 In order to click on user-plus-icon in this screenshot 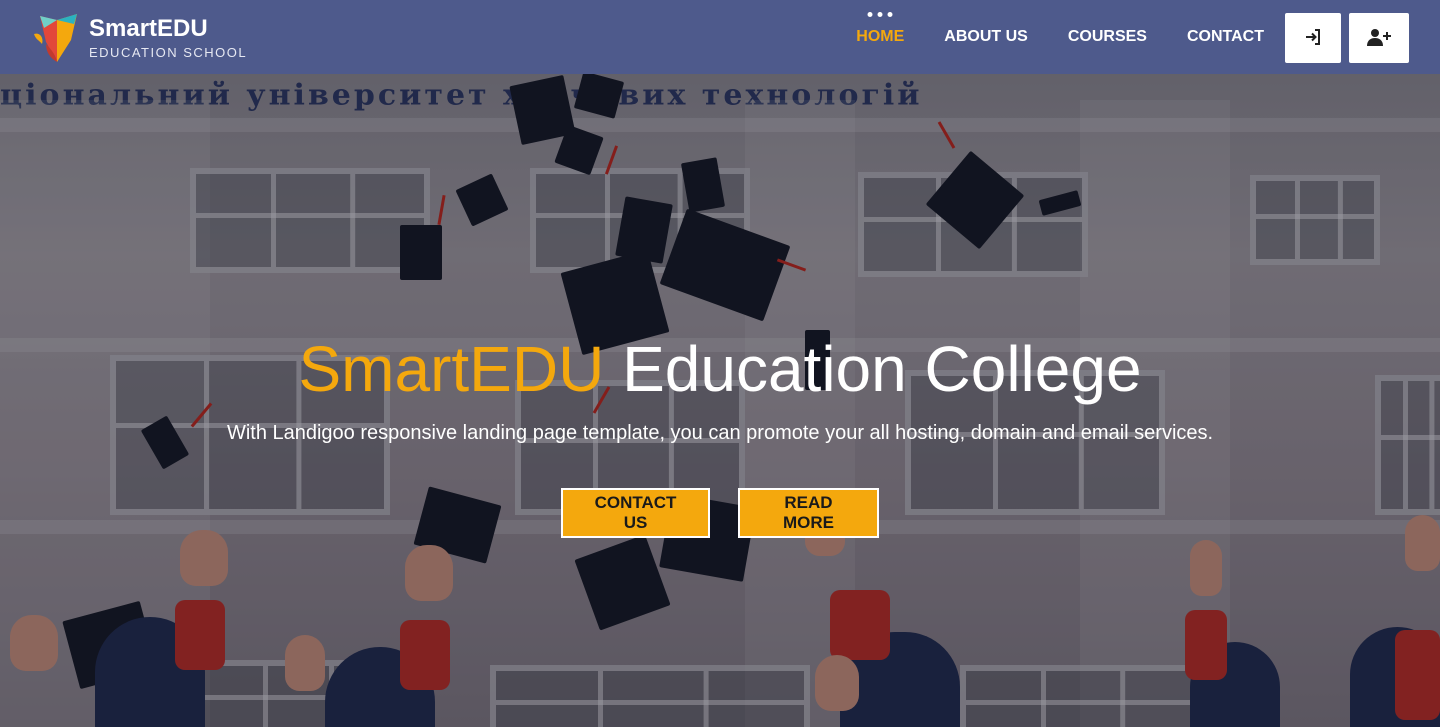, I will do `click(1379, 38)`.